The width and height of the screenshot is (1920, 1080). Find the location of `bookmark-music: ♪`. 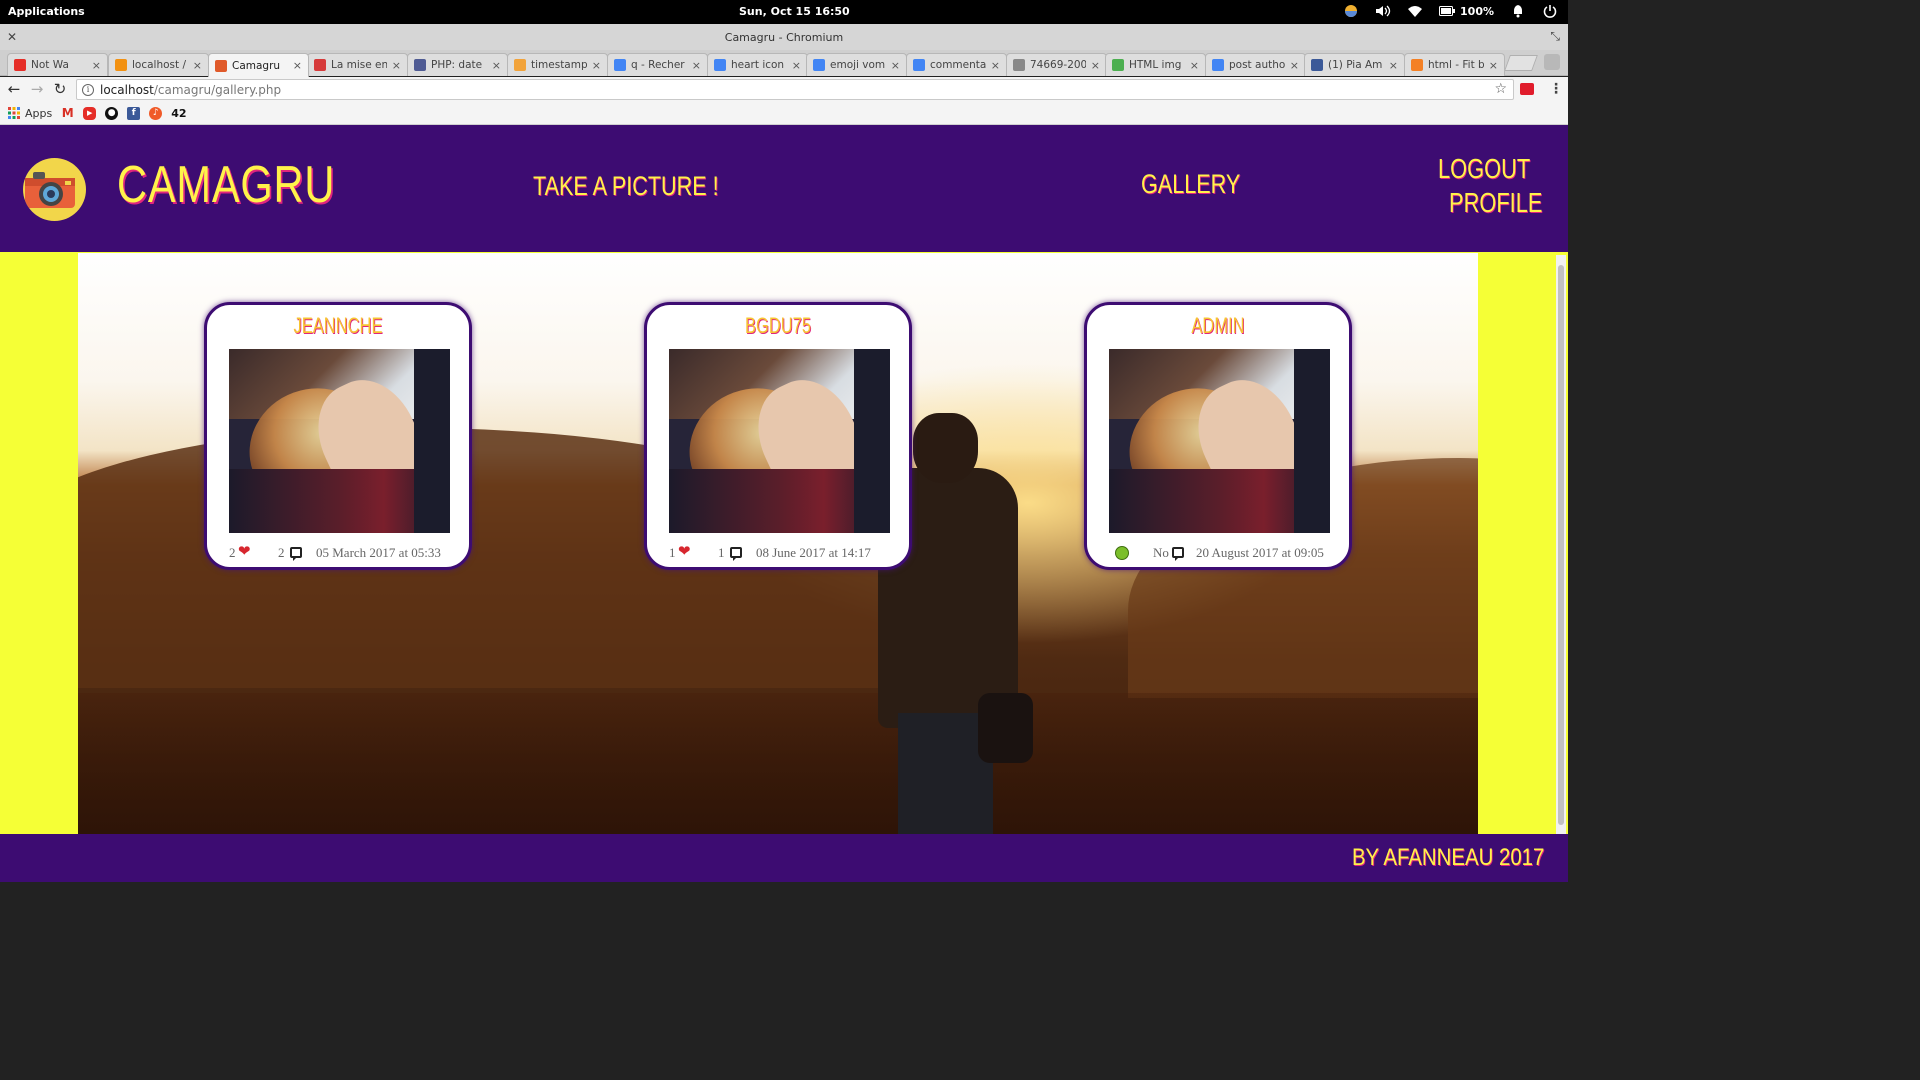

bookmark-music: ♪ is located at coordinates (156, 113).